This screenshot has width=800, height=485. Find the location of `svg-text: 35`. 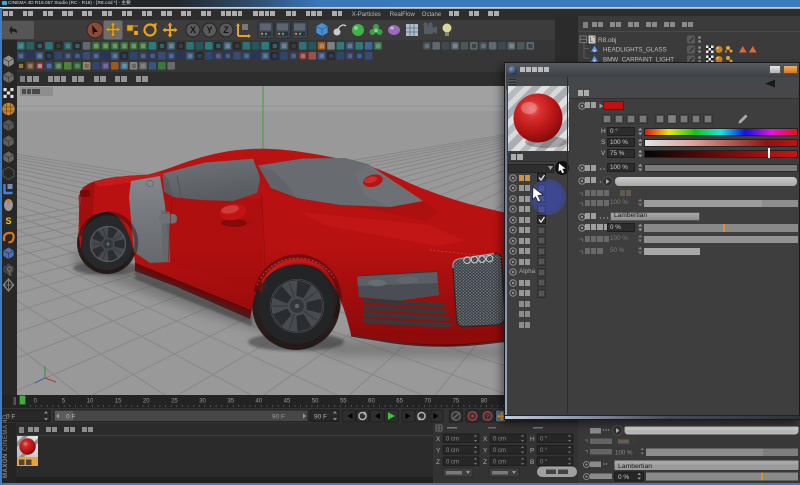

svg-text: 35 is located at coordinates (230, 402).